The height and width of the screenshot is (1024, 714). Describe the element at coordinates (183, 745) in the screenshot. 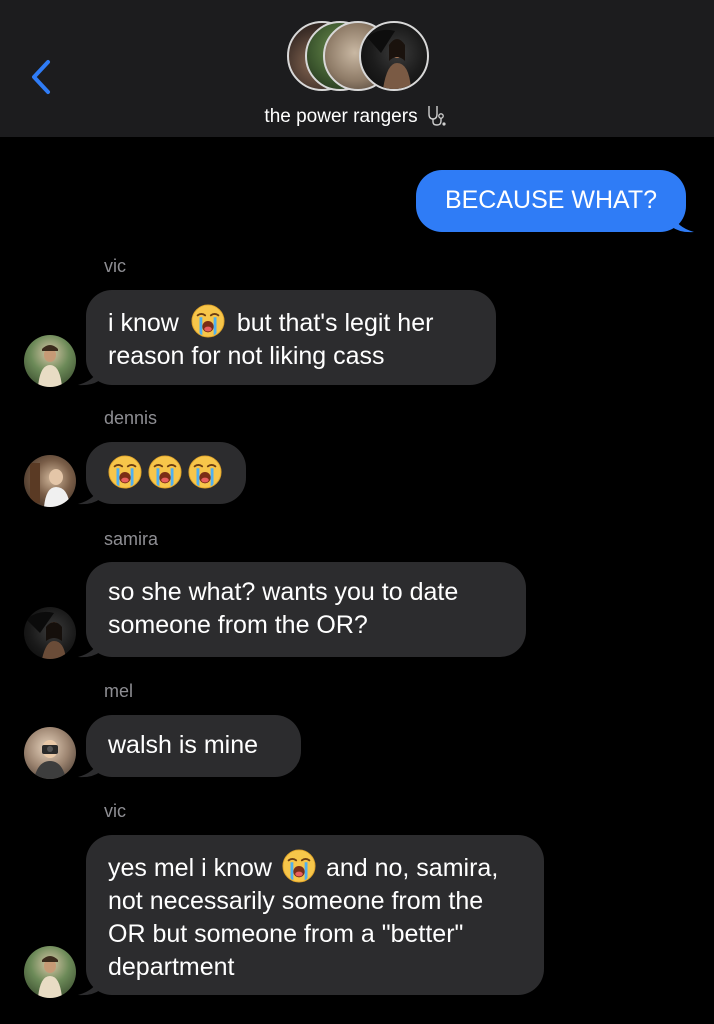

I see `message-text: walsh is mine` at that location.